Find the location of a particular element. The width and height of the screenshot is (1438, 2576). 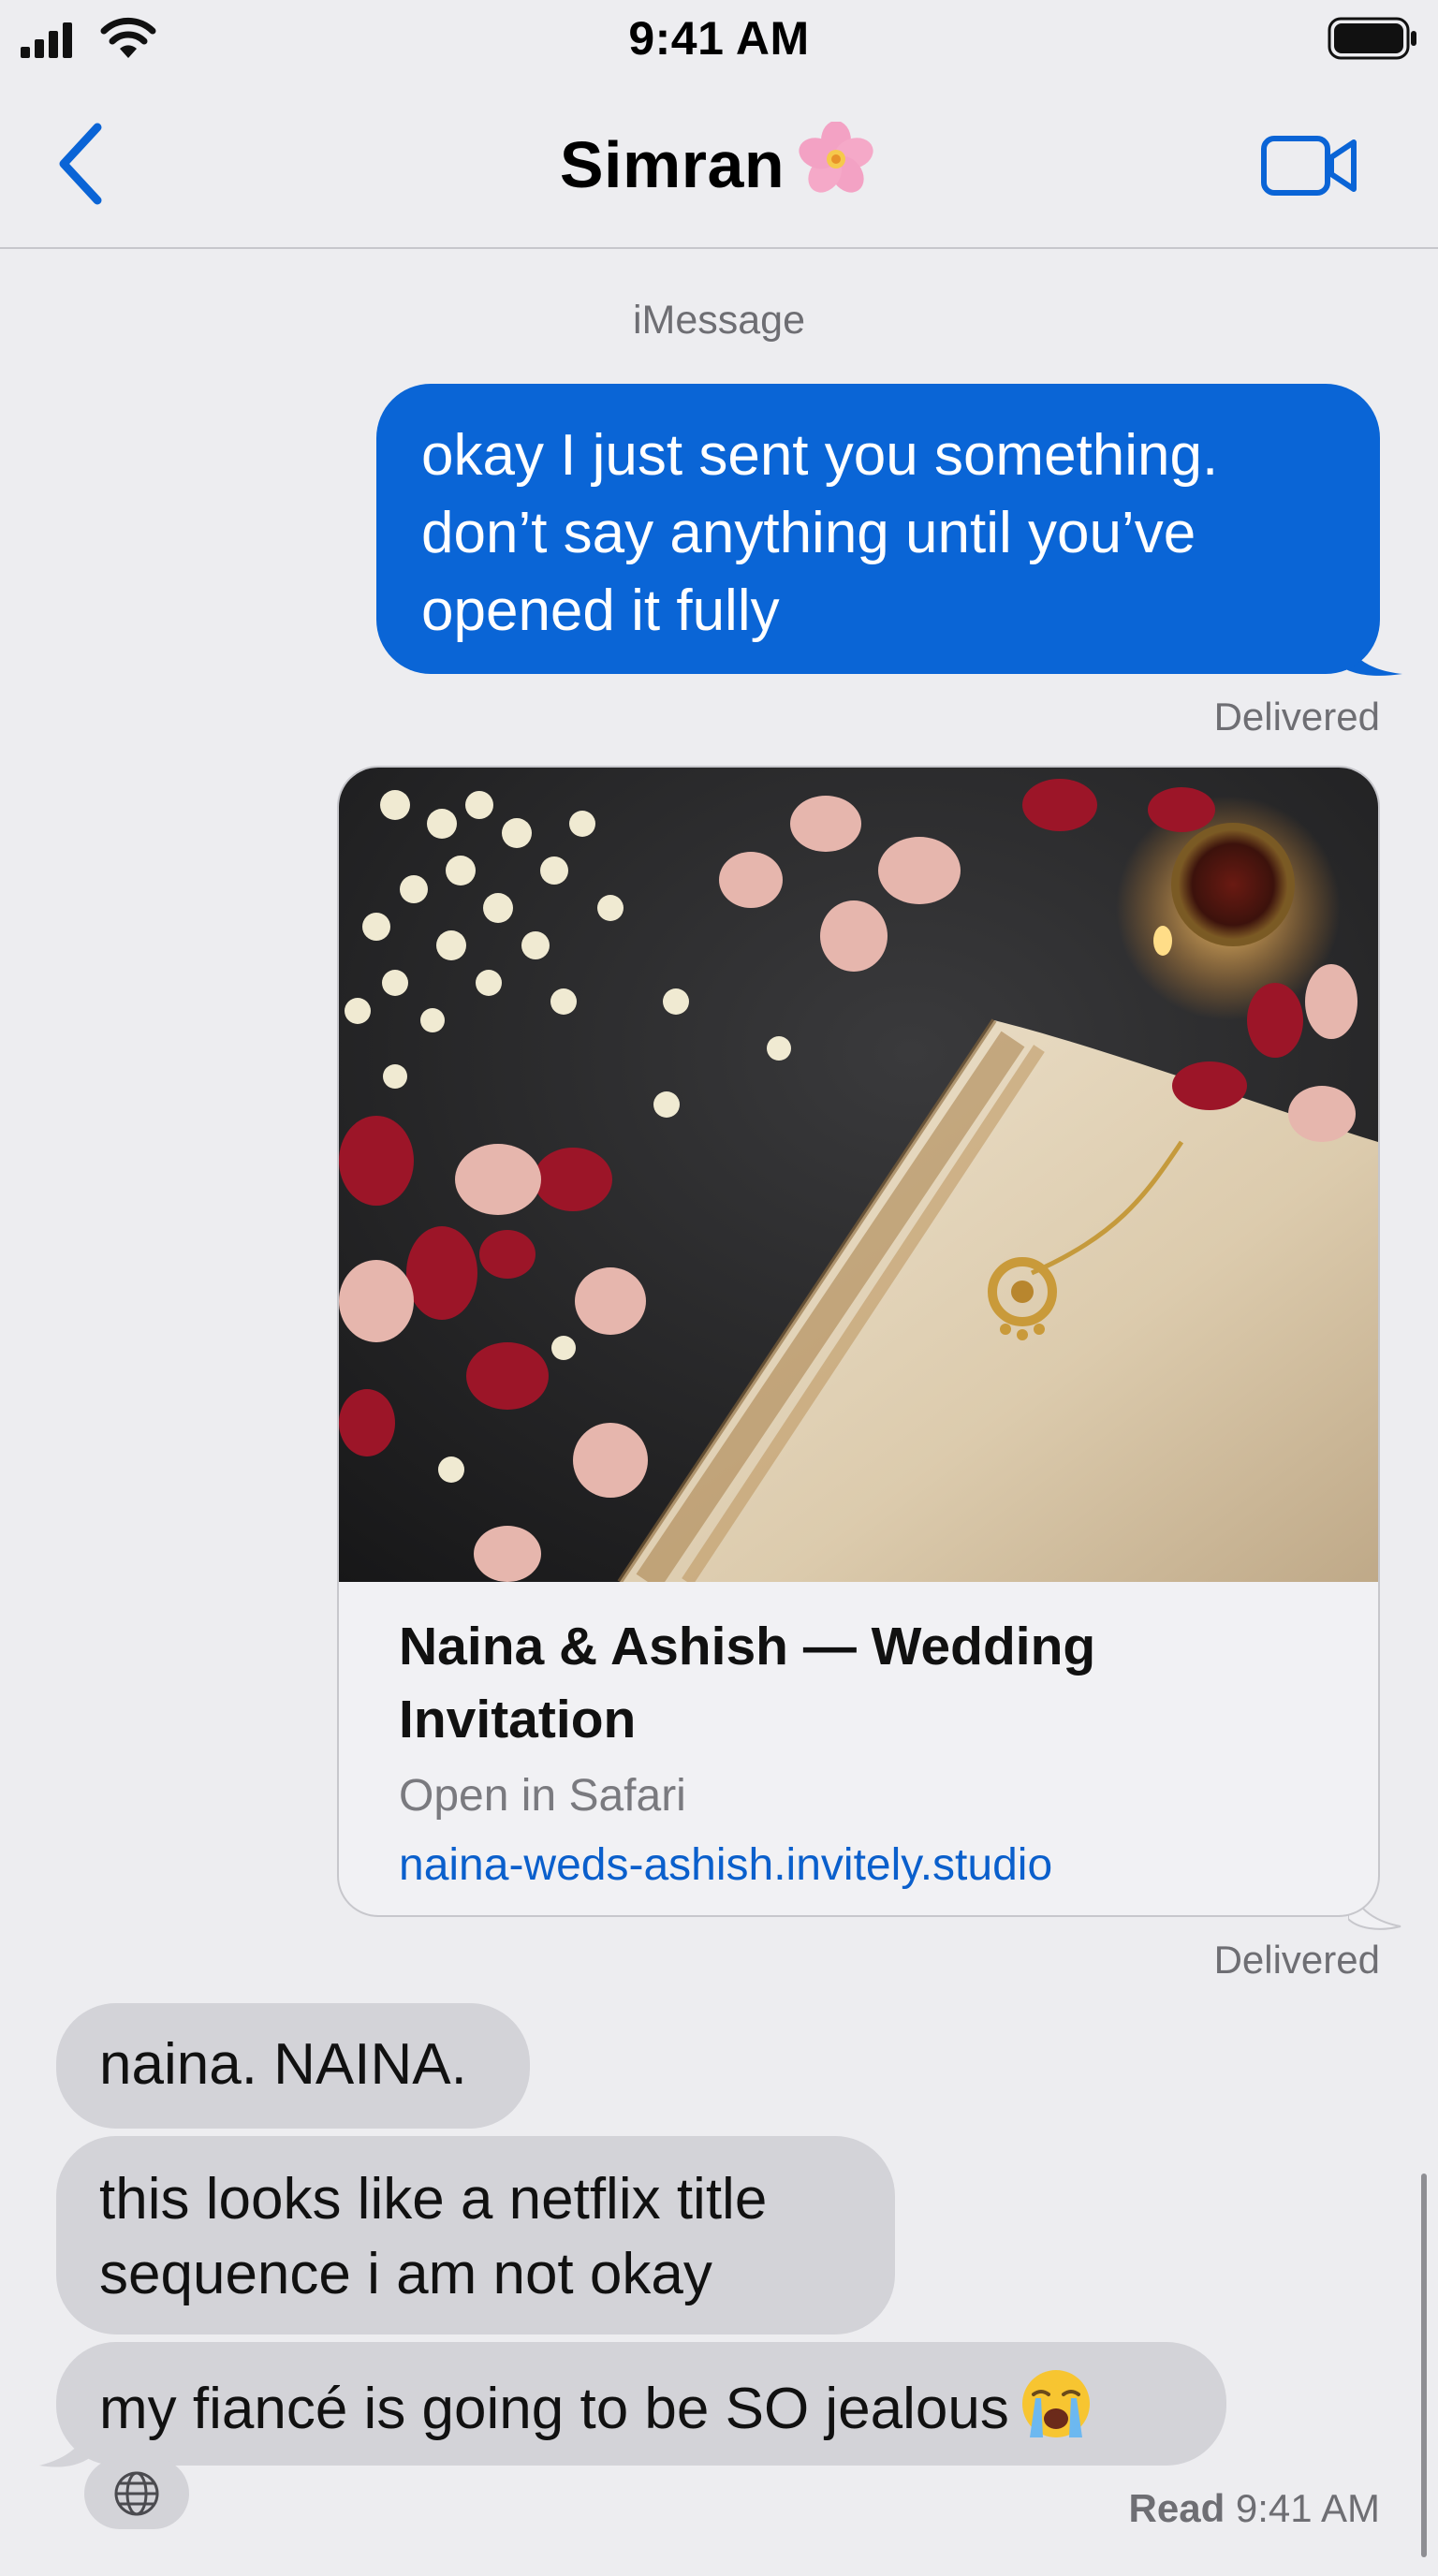

status-bar: 9:41 AM is located at coordinates (719, 42).